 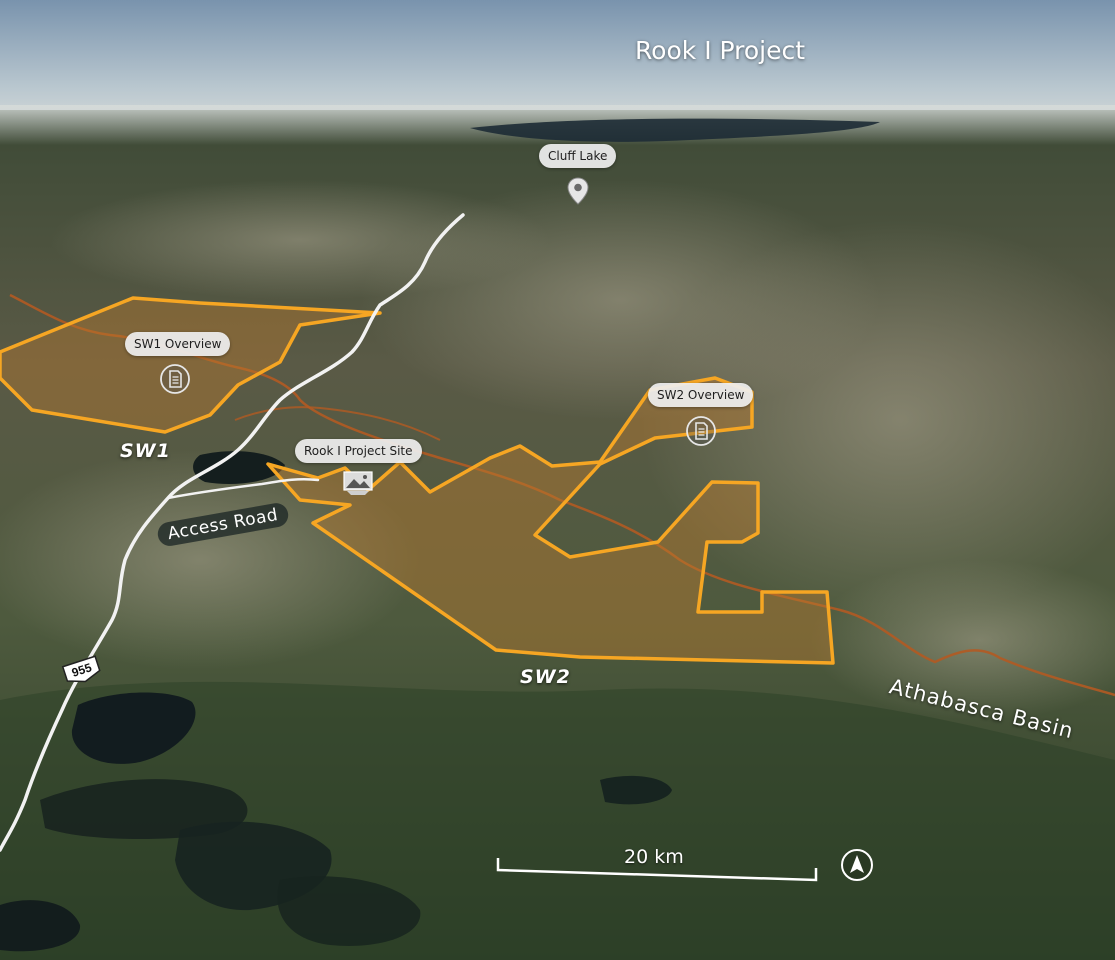 What do you see at coordinates (654, 857) in the screenshot?
I see `scale-bar-label: 20 km` at bounding box center [654, 857].